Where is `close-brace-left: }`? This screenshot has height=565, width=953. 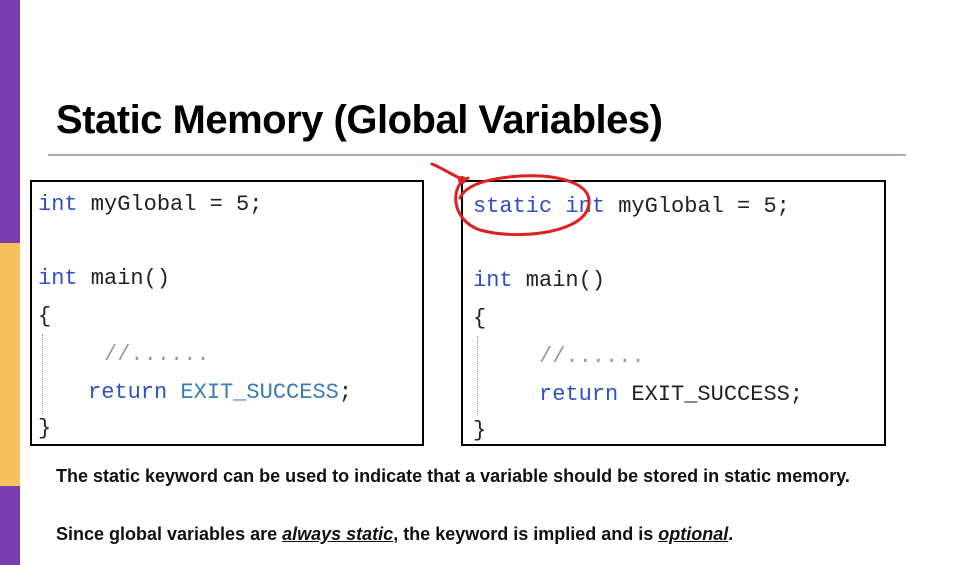
close-brace-left: } is located at coordinates (45, 428).